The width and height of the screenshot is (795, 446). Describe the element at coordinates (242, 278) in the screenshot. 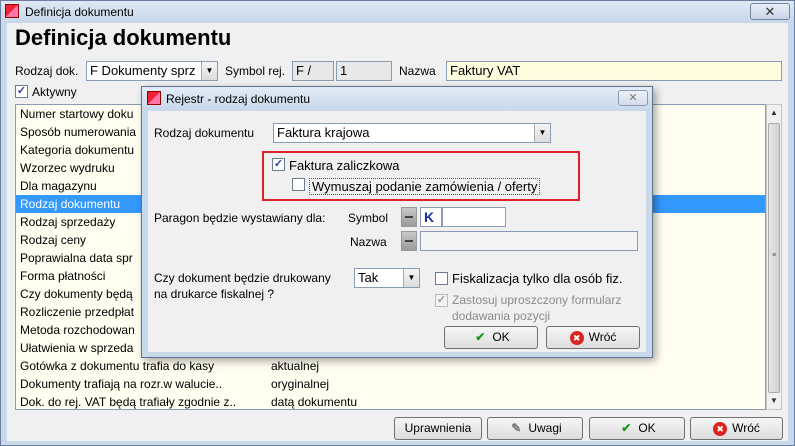

I see `drukowany-label-1: Czy dokument będzie drukowany` at that location.